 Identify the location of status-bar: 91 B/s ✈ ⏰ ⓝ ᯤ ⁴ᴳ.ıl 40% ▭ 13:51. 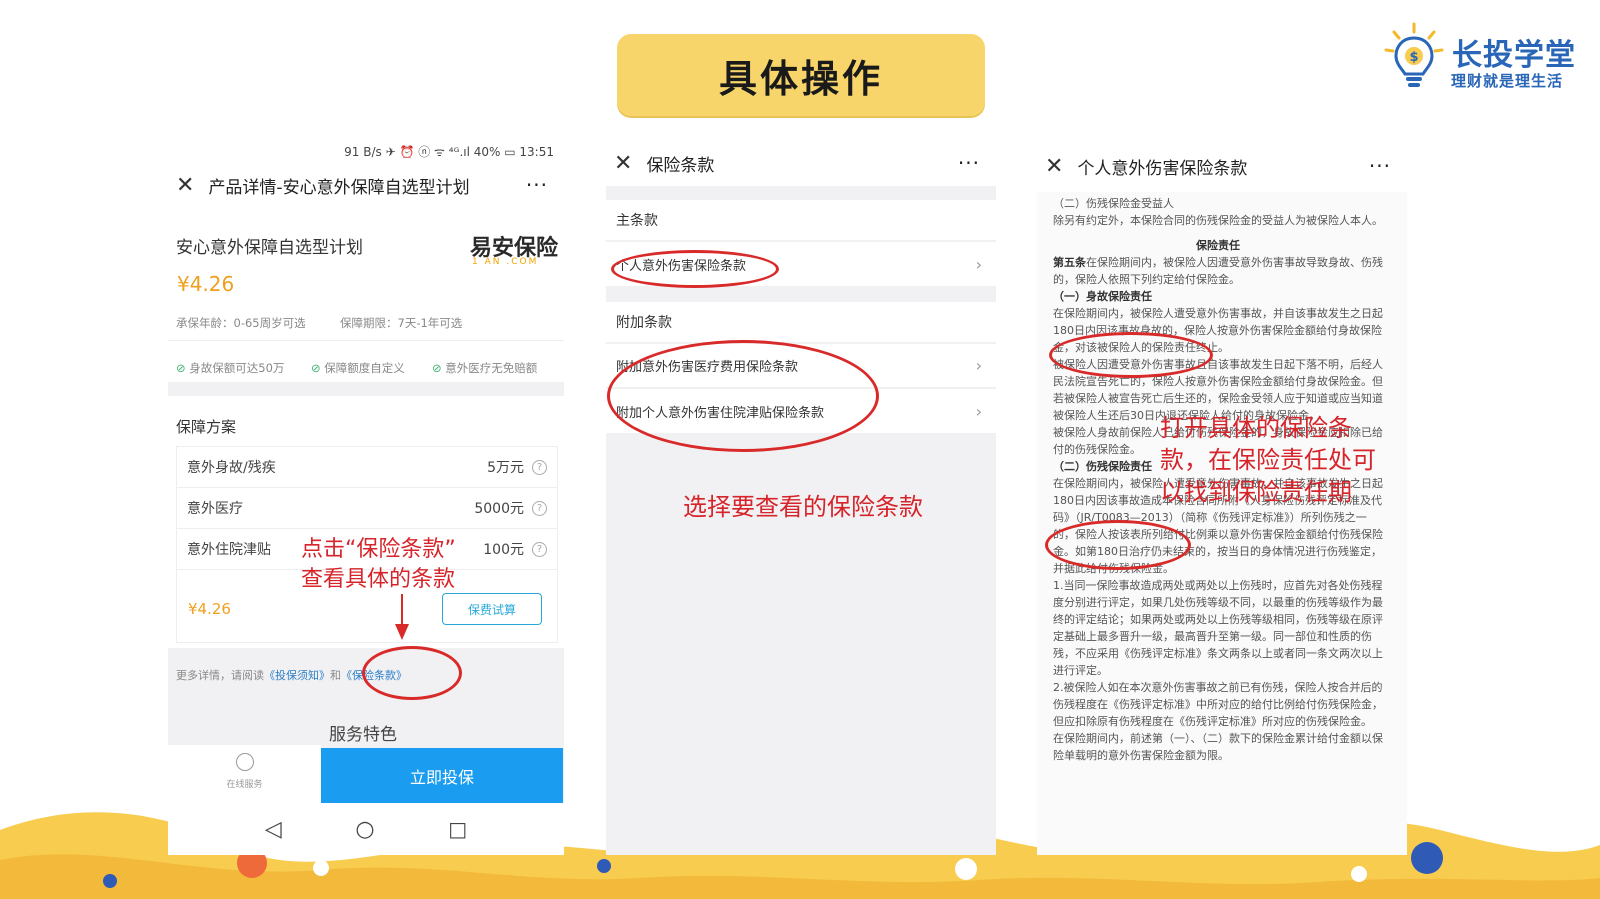
(449, 152).